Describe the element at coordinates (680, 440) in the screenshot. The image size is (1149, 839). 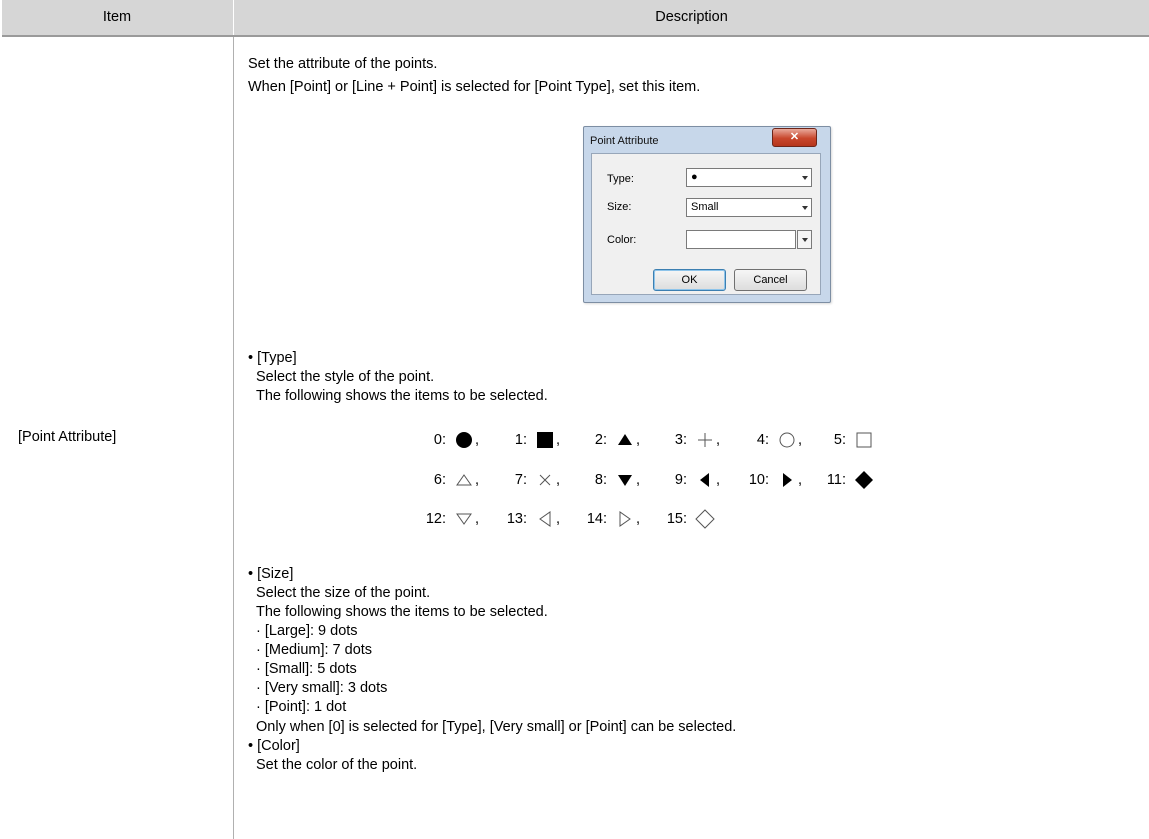
I see `point-type-number: 3:` at that location.